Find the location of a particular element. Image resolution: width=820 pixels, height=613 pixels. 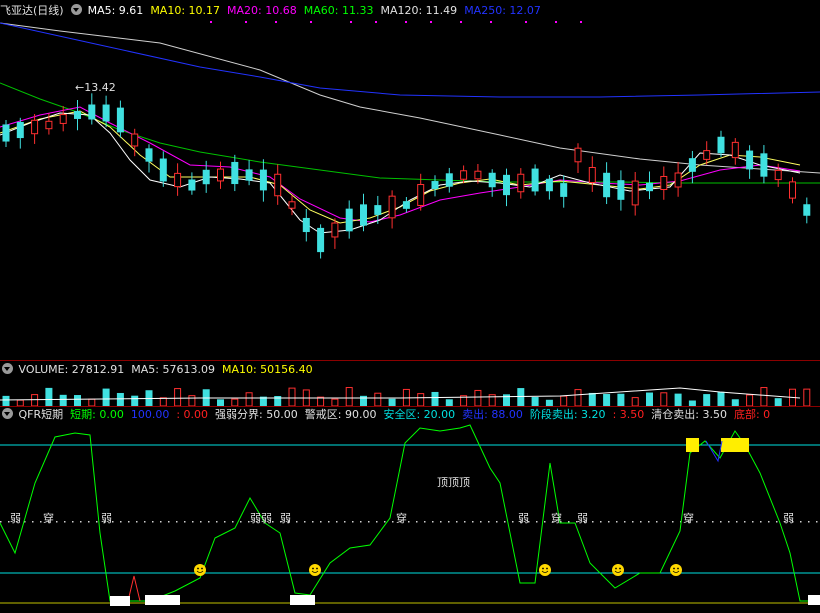

indicator-label-6: 安全区: 20.00 is located at coordinates (419, 414).